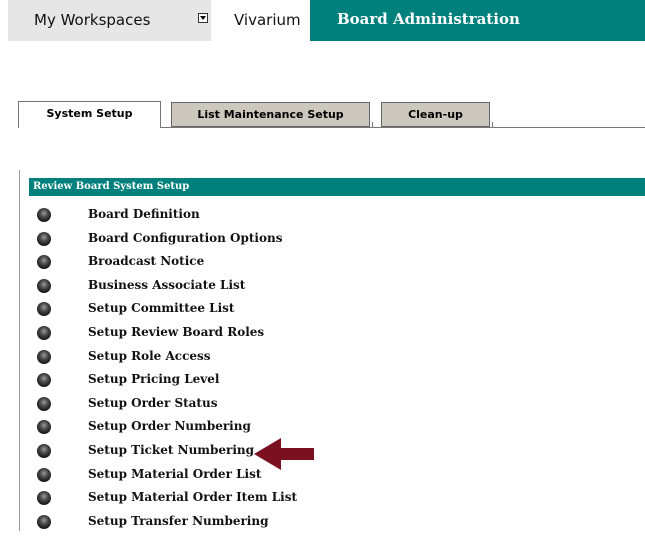 The width and height of the screenshot is (645, 536). I want to click on link-setup-transfer-numbering: Setup Transfer Numbering, so click(178, 521).